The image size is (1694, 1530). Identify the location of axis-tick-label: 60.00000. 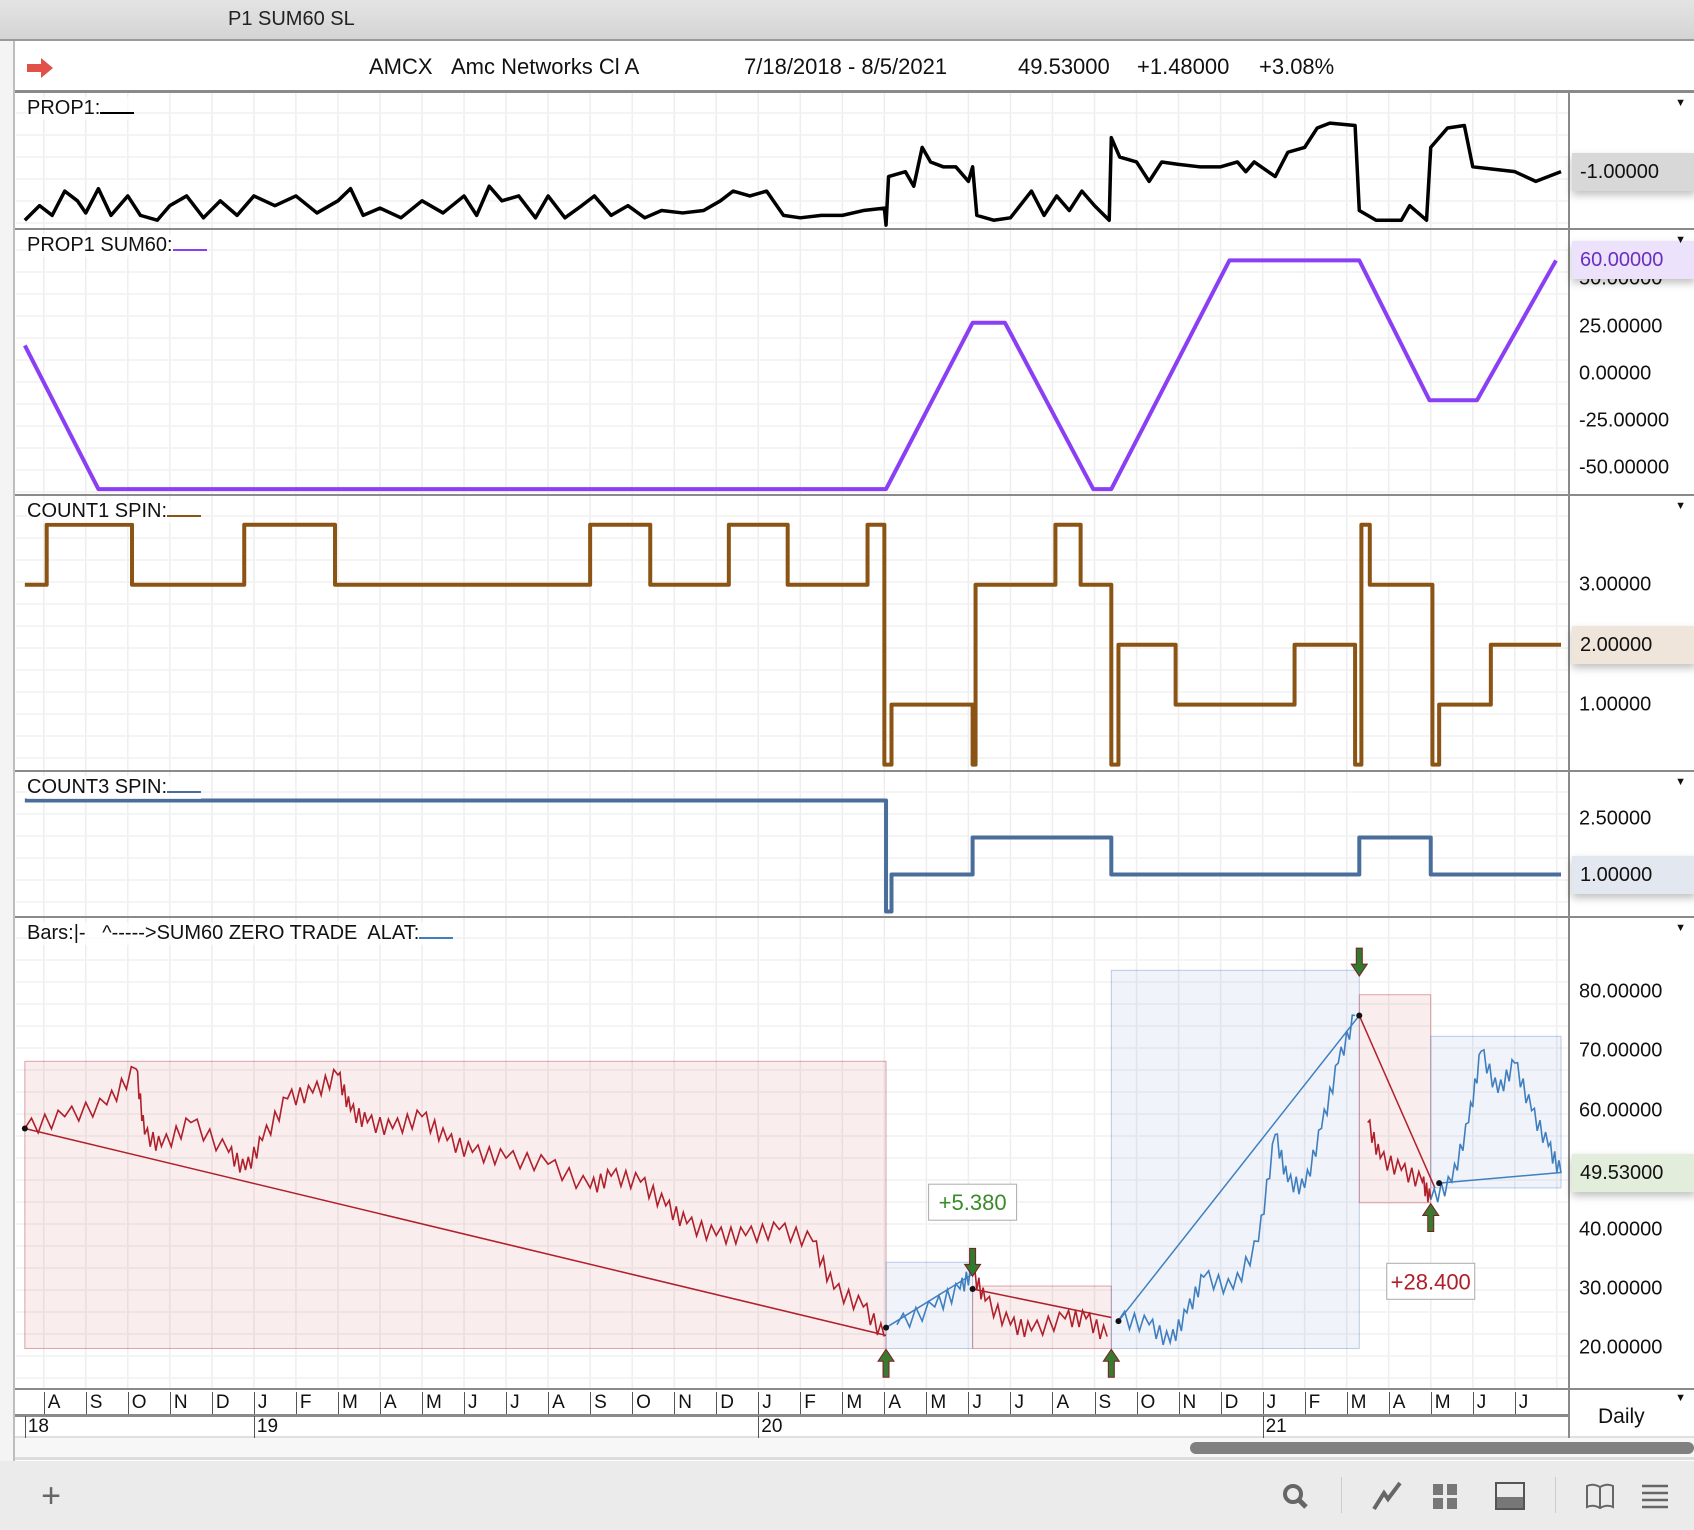
(1621, 1110).